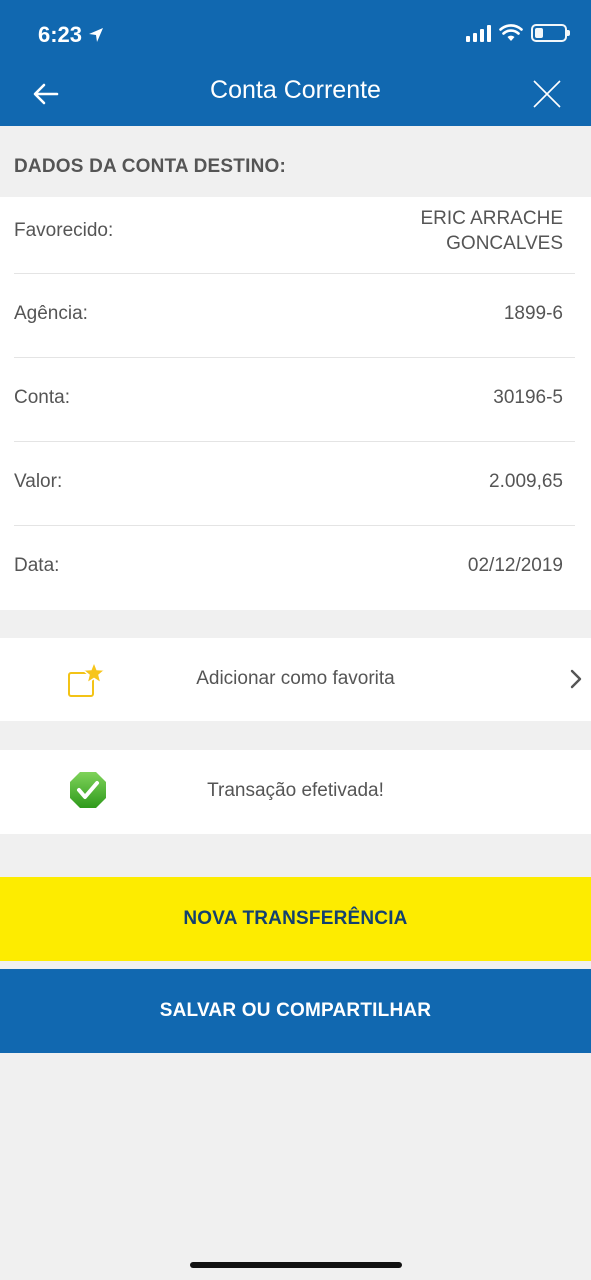 This screenshot has height=1280, width=591. What do you see at coordinates (295, 90) in the screenshot?
I see `page-title: Conta Corrente` at bounding box center [295, 90].